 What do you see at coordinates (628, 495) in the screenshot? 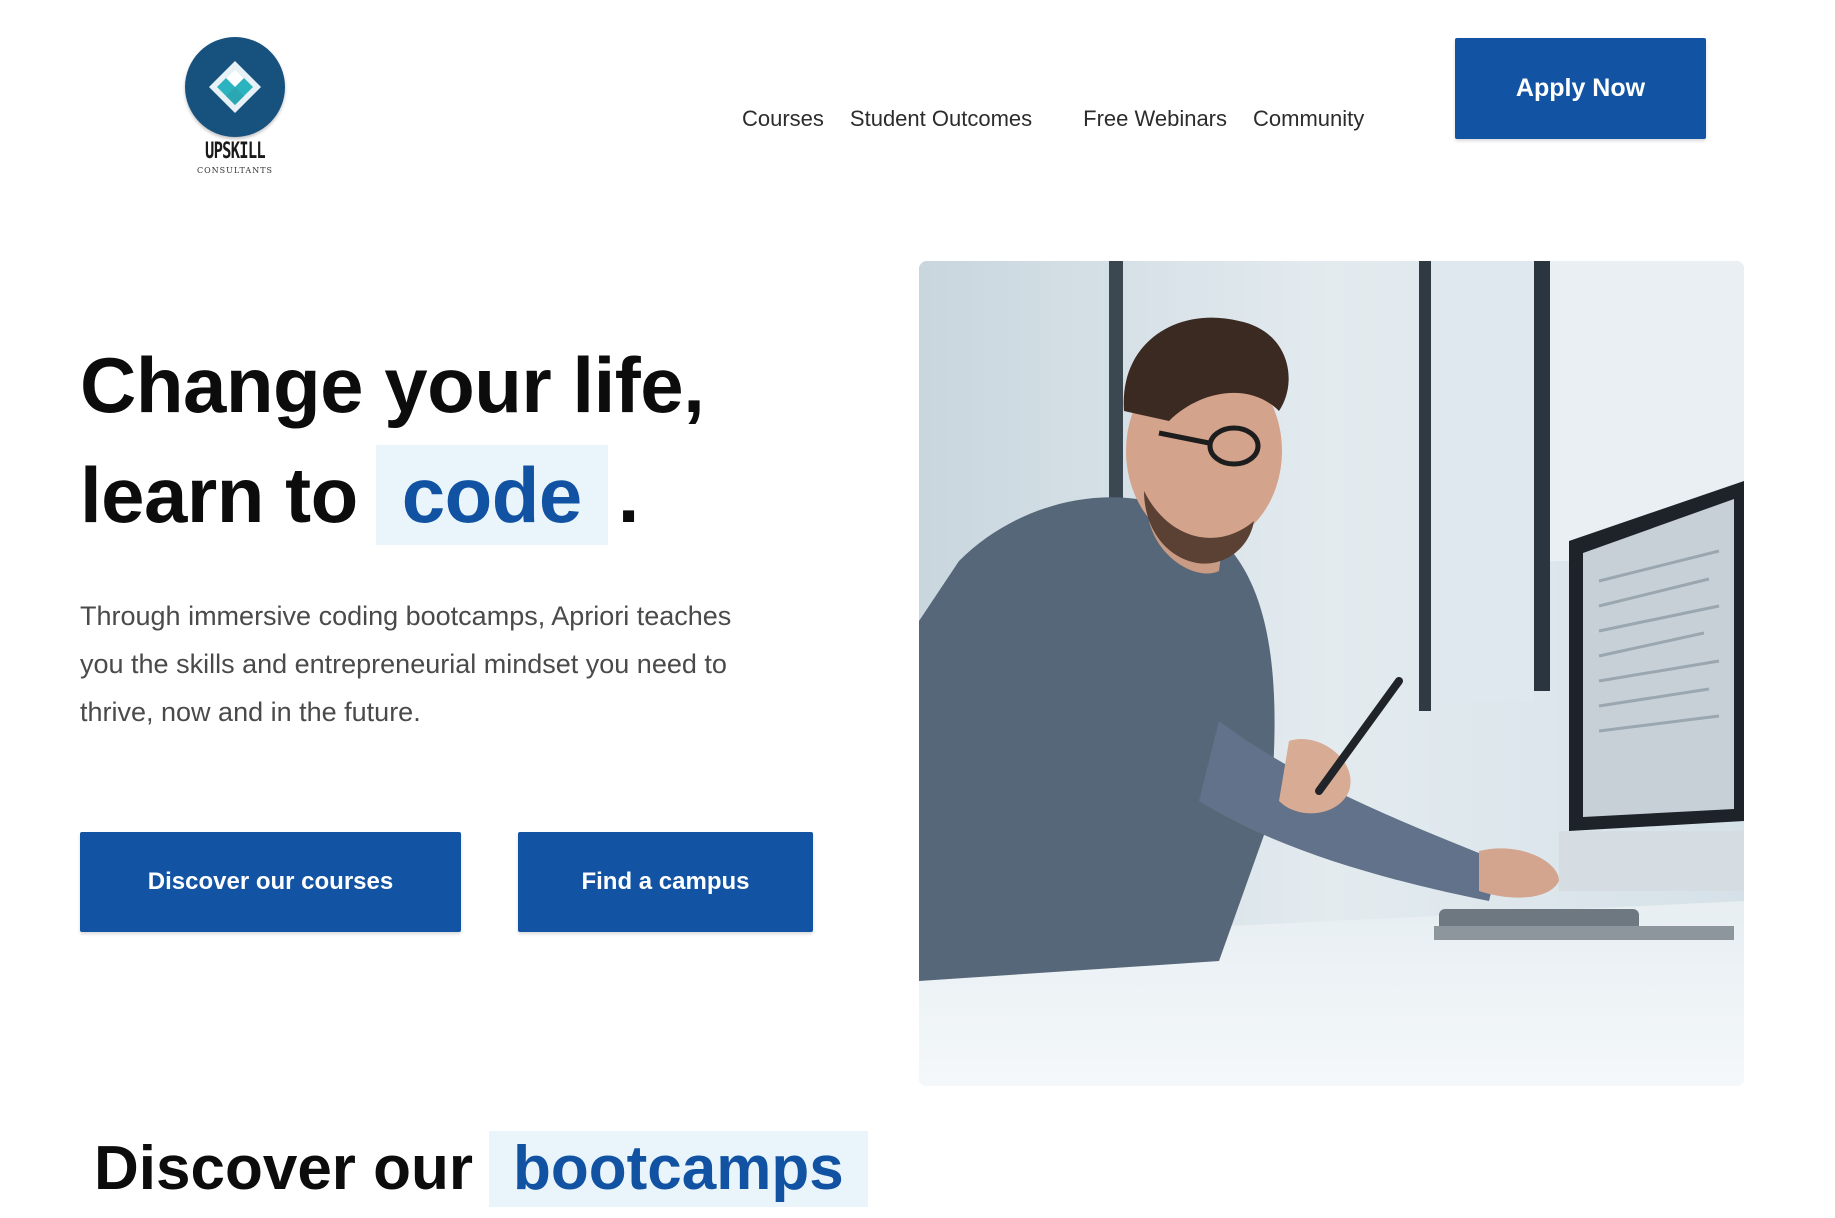
I see `hero-title-suffix: .` at bounding box center [628, 495].